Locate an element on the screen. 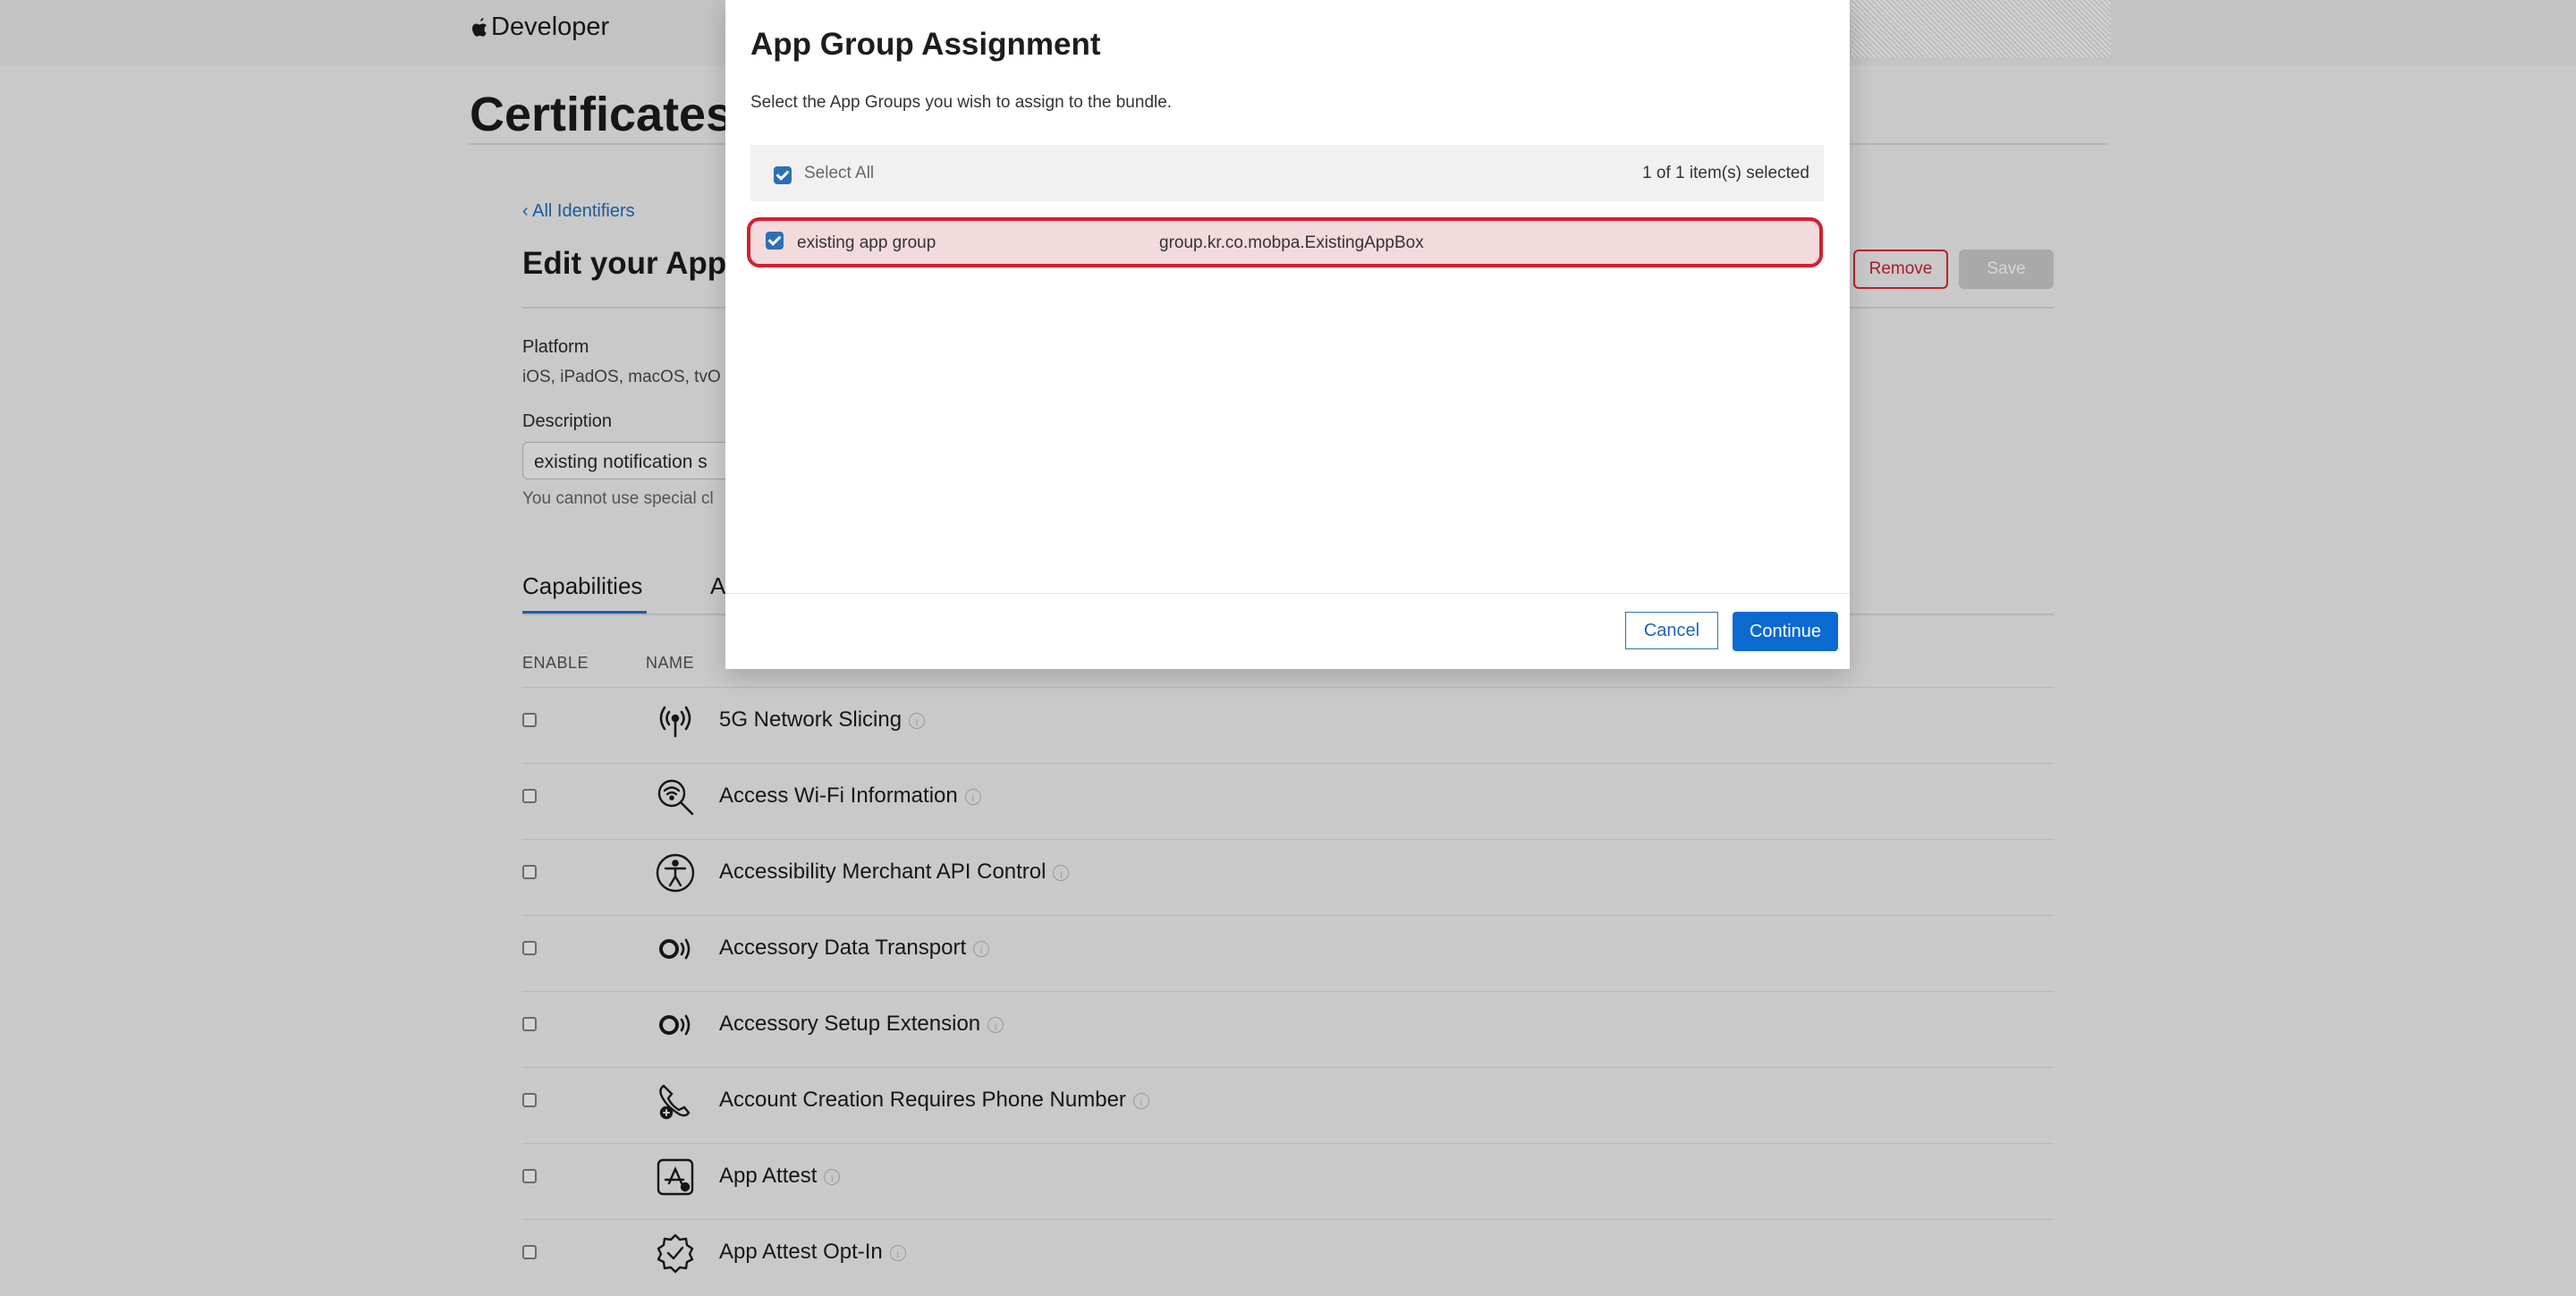 This screenshot has height=1296, width=2576. capability-name: Access Wi-Fi Information is located at coordinates (838, 796).